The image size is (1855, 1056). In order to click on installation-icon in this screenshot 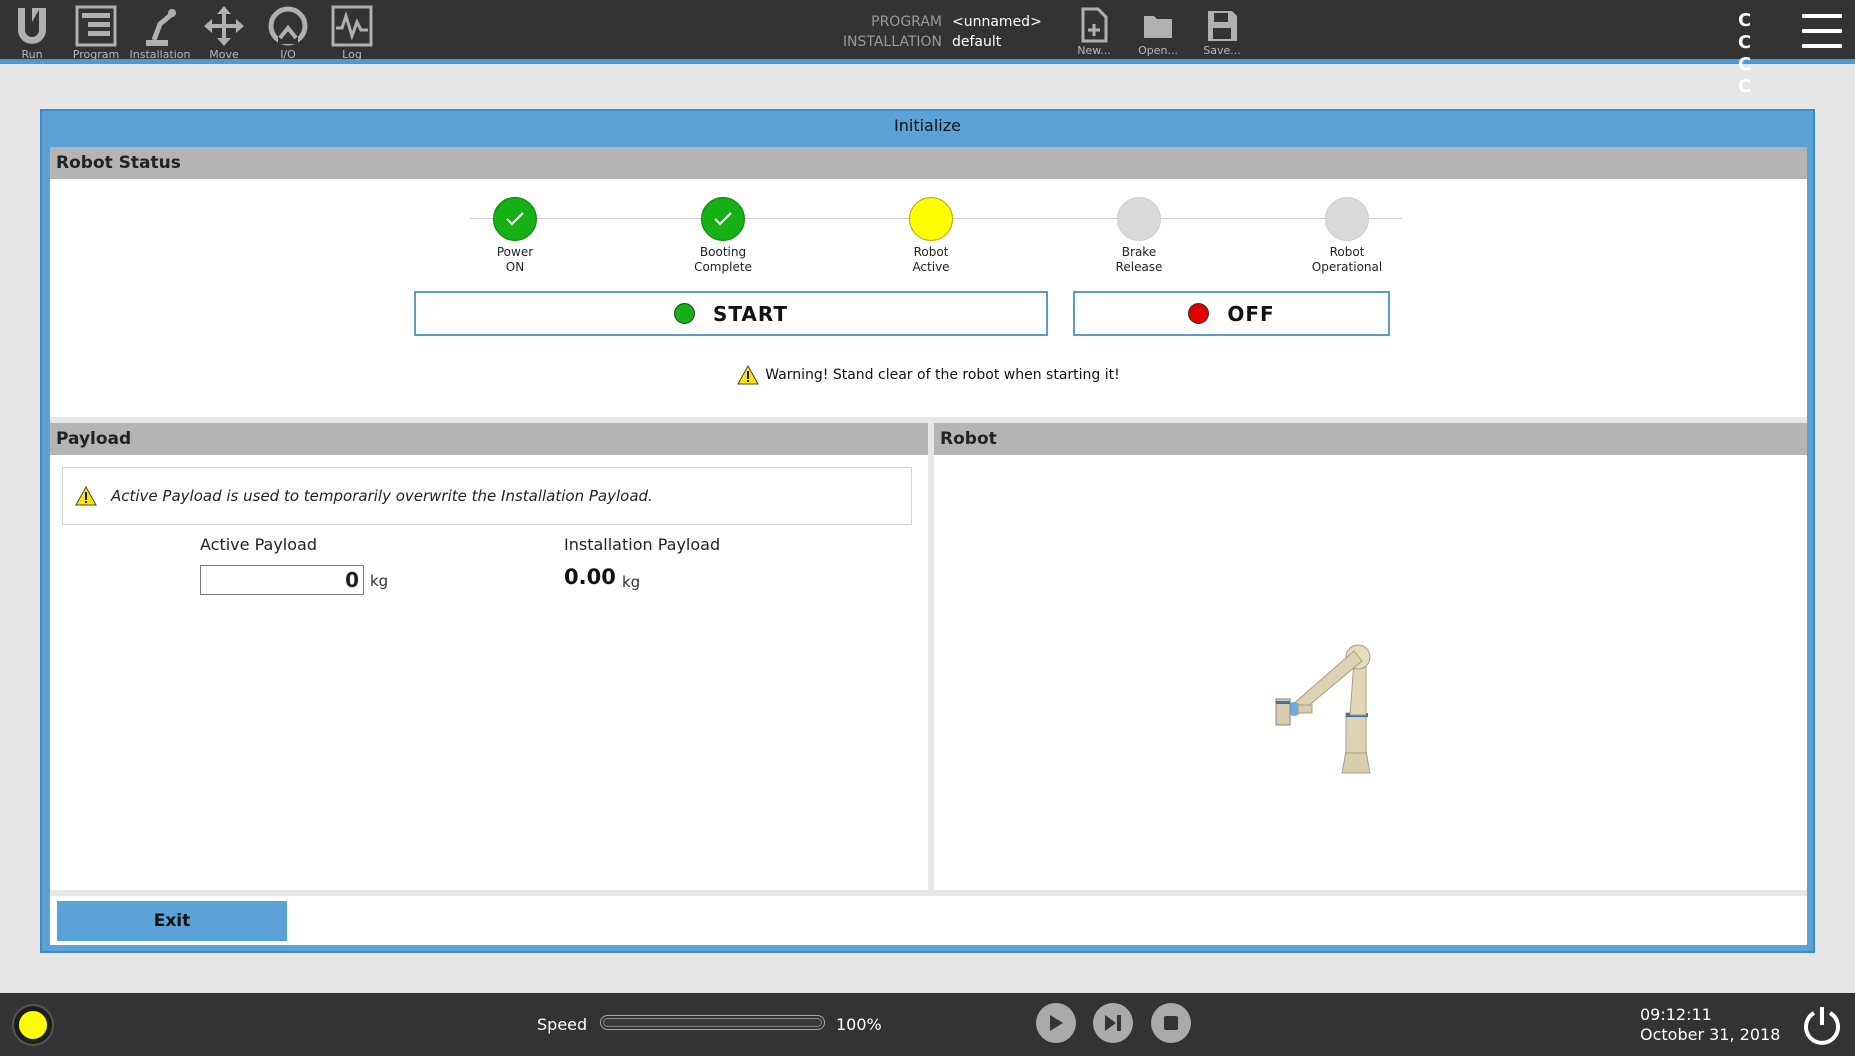, I will do `click(161, 27)`.